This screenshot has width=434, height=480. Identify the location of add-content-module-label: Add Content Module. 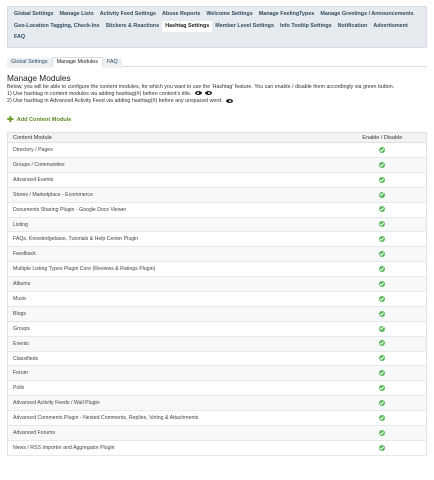
(44, 119).